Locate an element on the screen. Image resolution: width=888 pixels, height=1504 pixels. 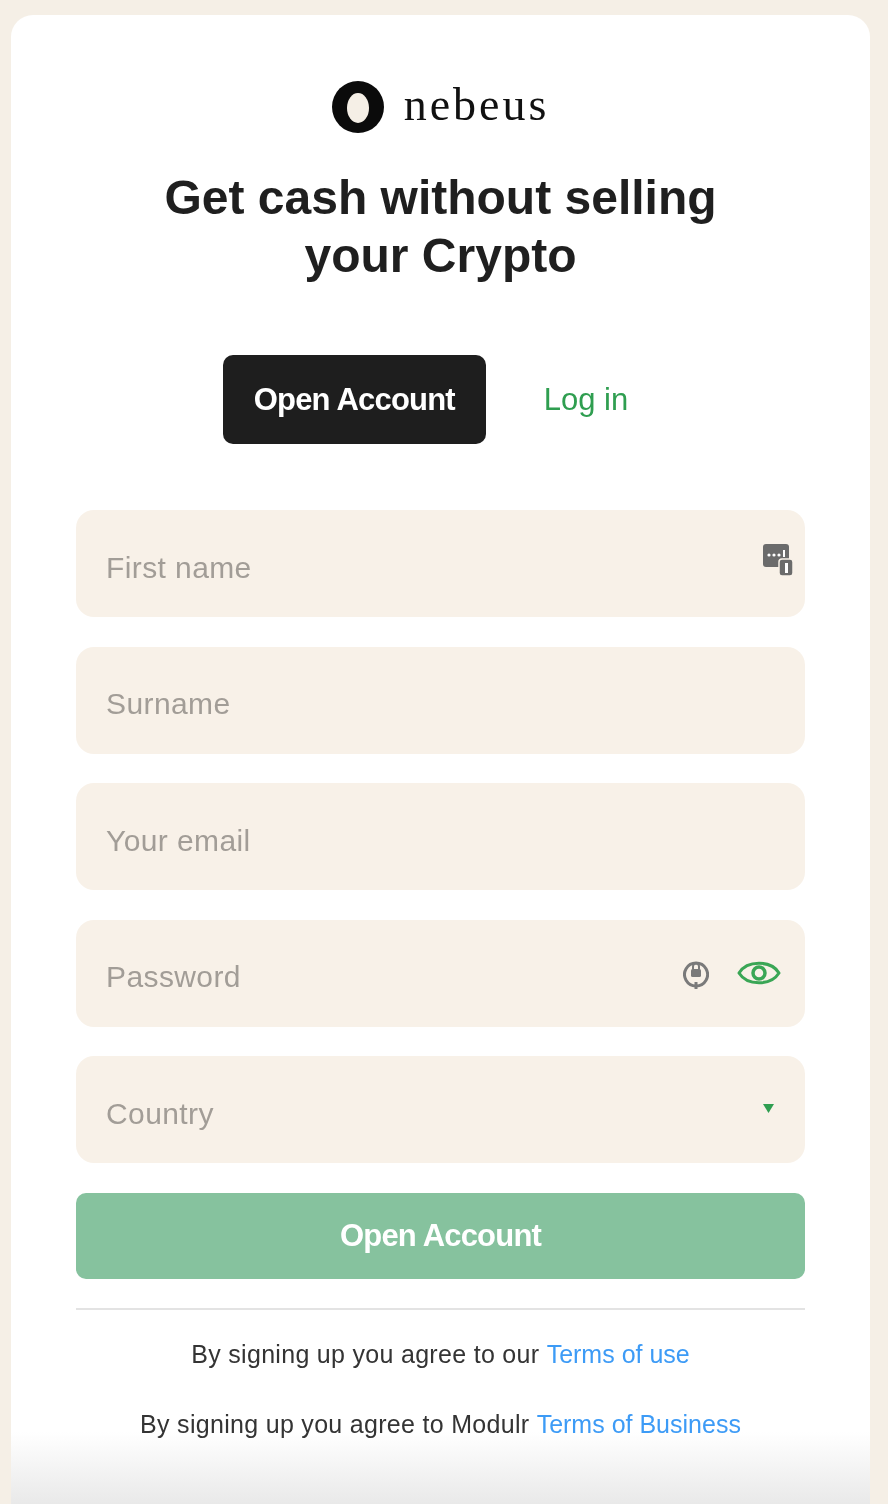
page-heading: Get cash without selling your Crypto is located at coordinates (440, 227).